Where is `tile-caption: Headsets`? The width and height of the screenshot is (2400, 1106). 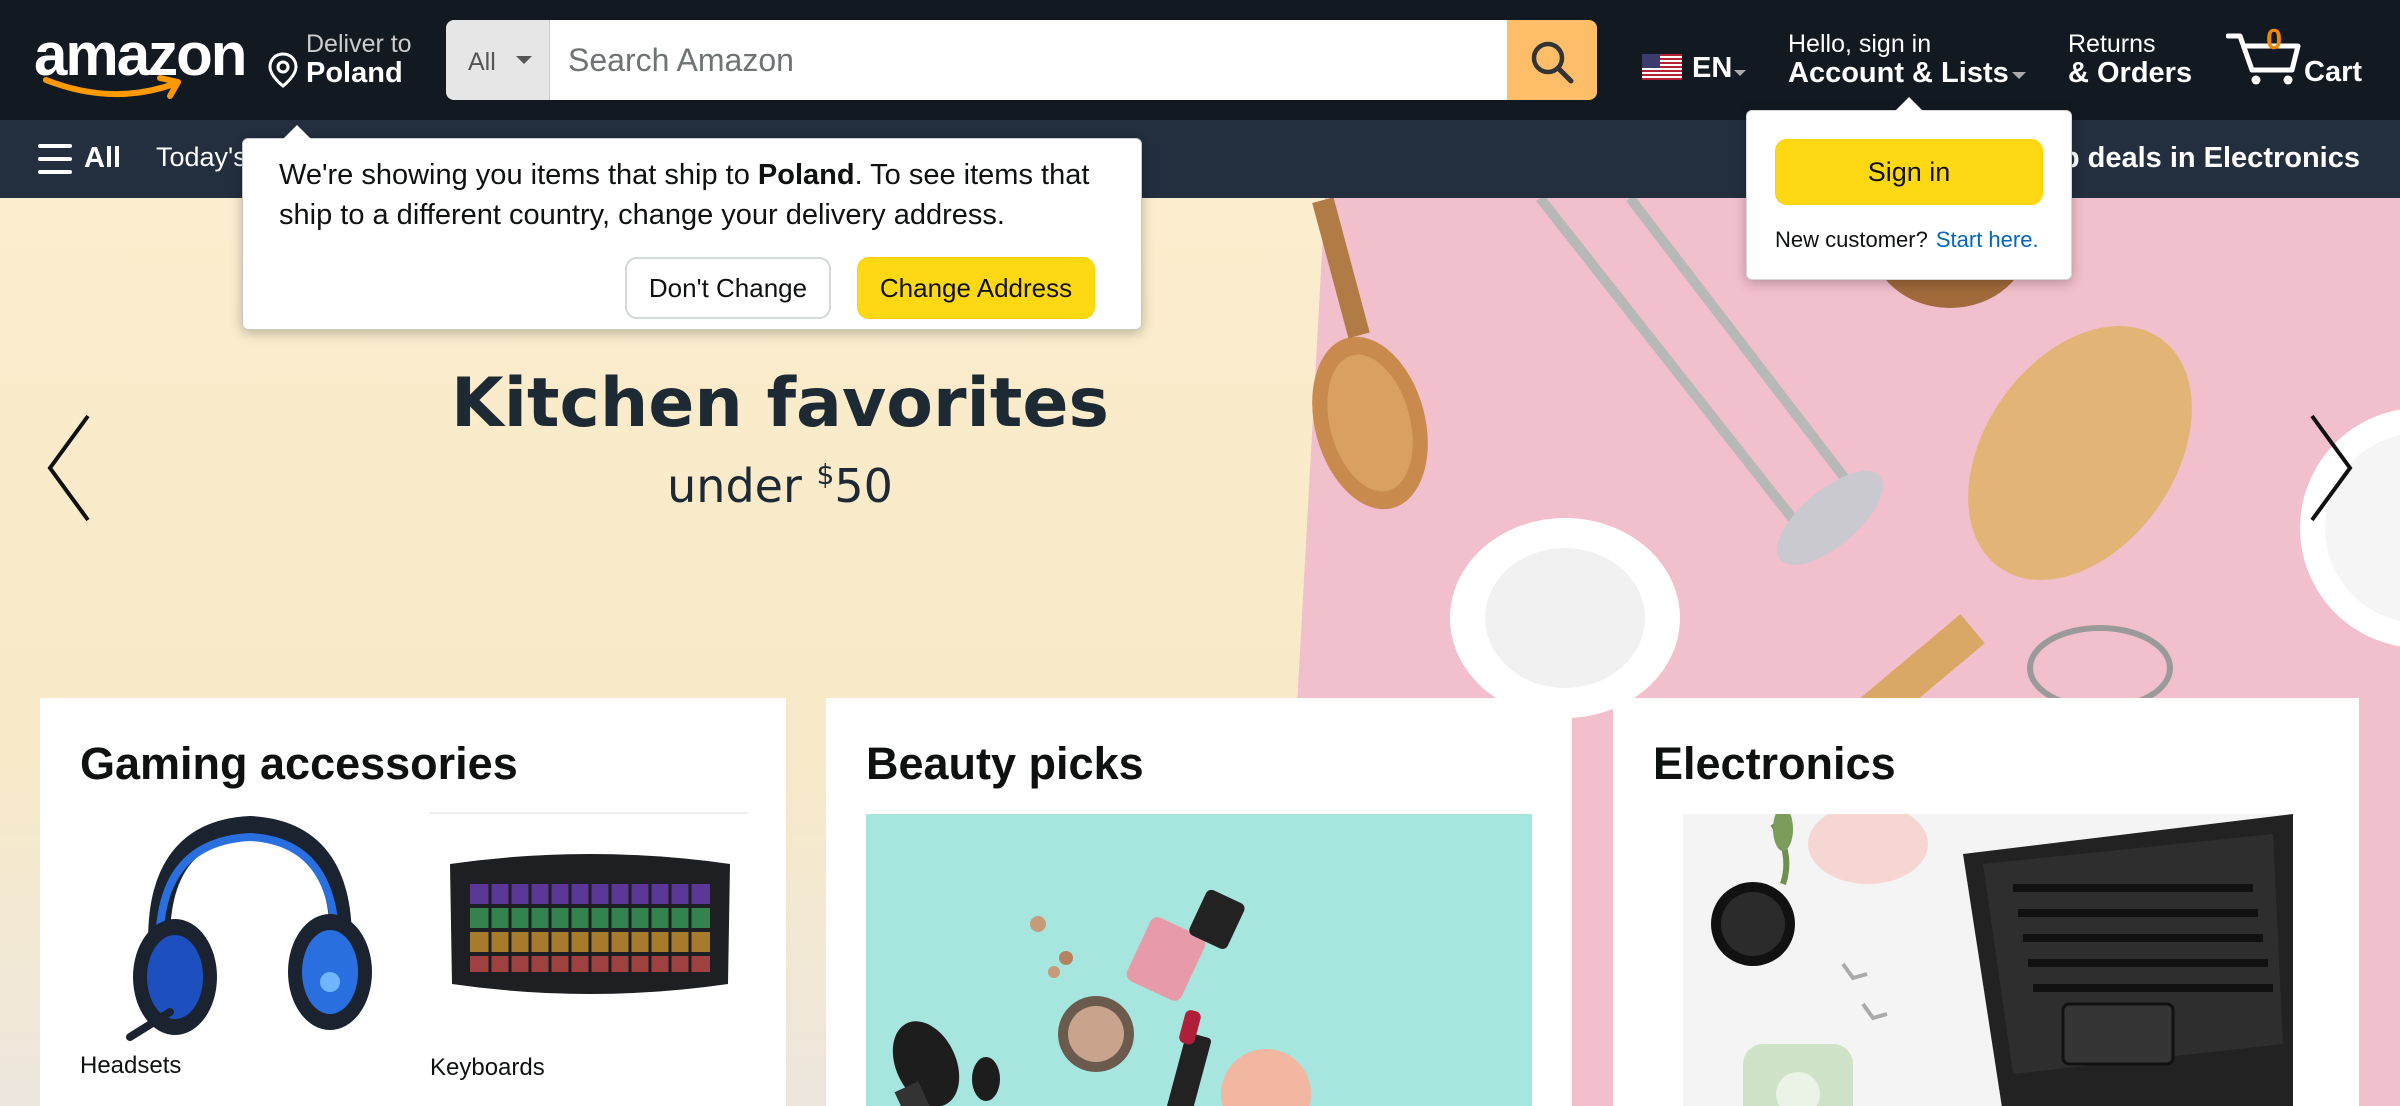 tile-caption: Headsets is located at coordinates (131, 1065).